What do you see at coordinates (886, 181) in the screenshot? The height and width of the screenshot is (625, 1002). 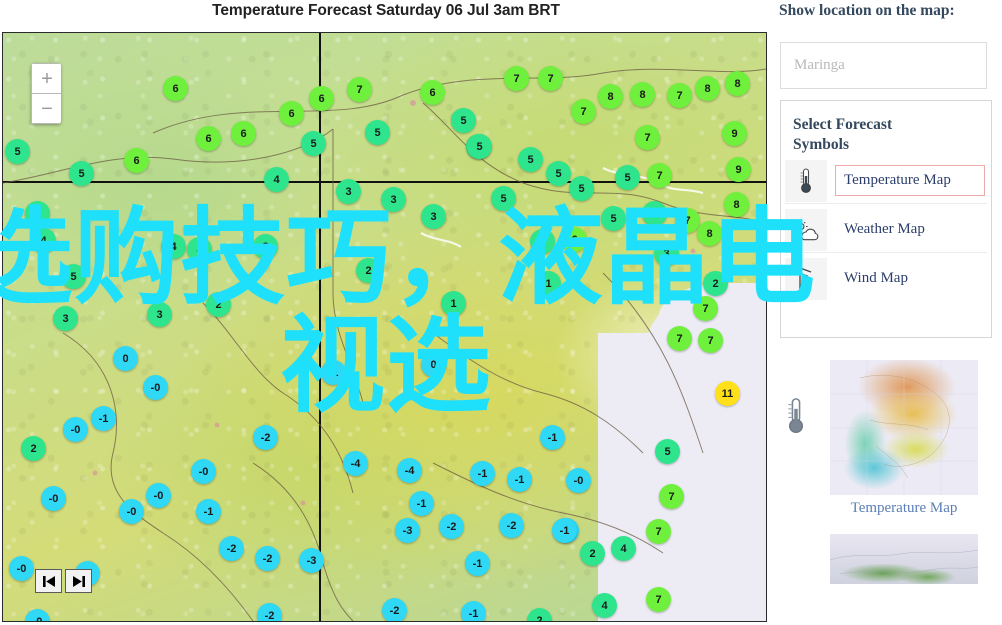 I see `symbol-option-temperature-map: Temperature Map` at bounding box center [886, 181].